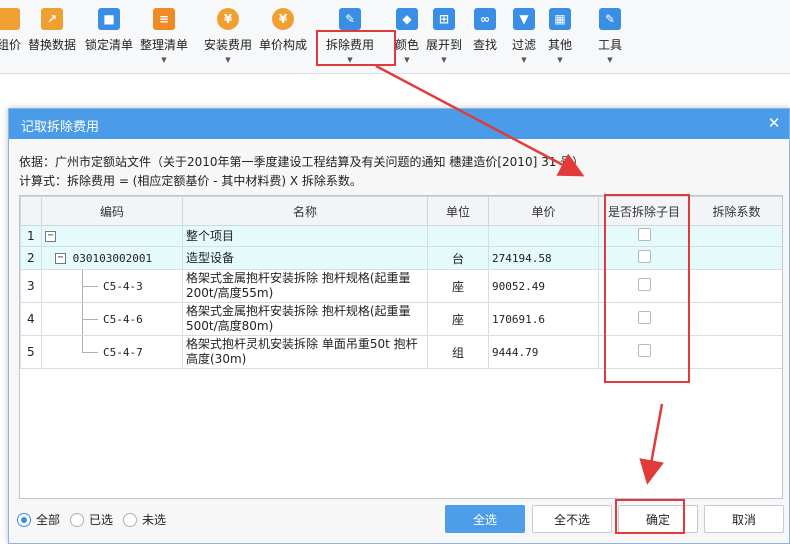 This screenshot has width=790, height=544. I want to click on arrow-to-ok, so click(651, 444).